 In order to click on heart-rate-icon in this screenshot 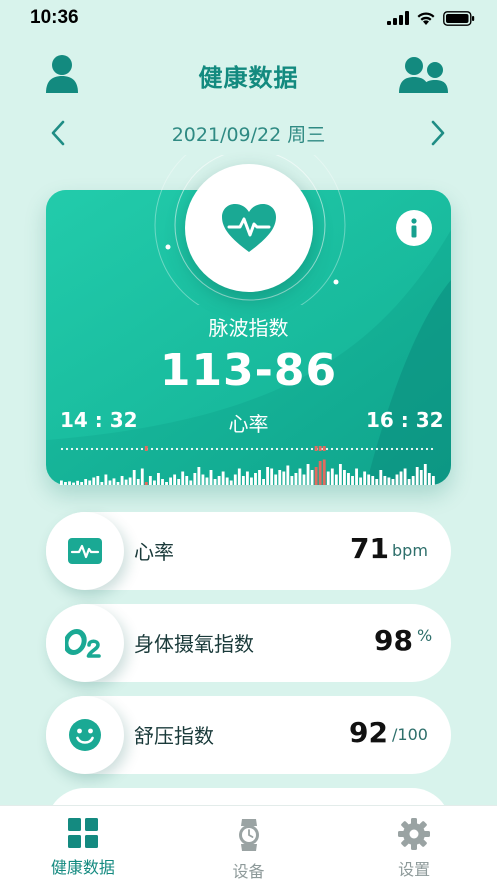, I will do `click(85, 551)`.